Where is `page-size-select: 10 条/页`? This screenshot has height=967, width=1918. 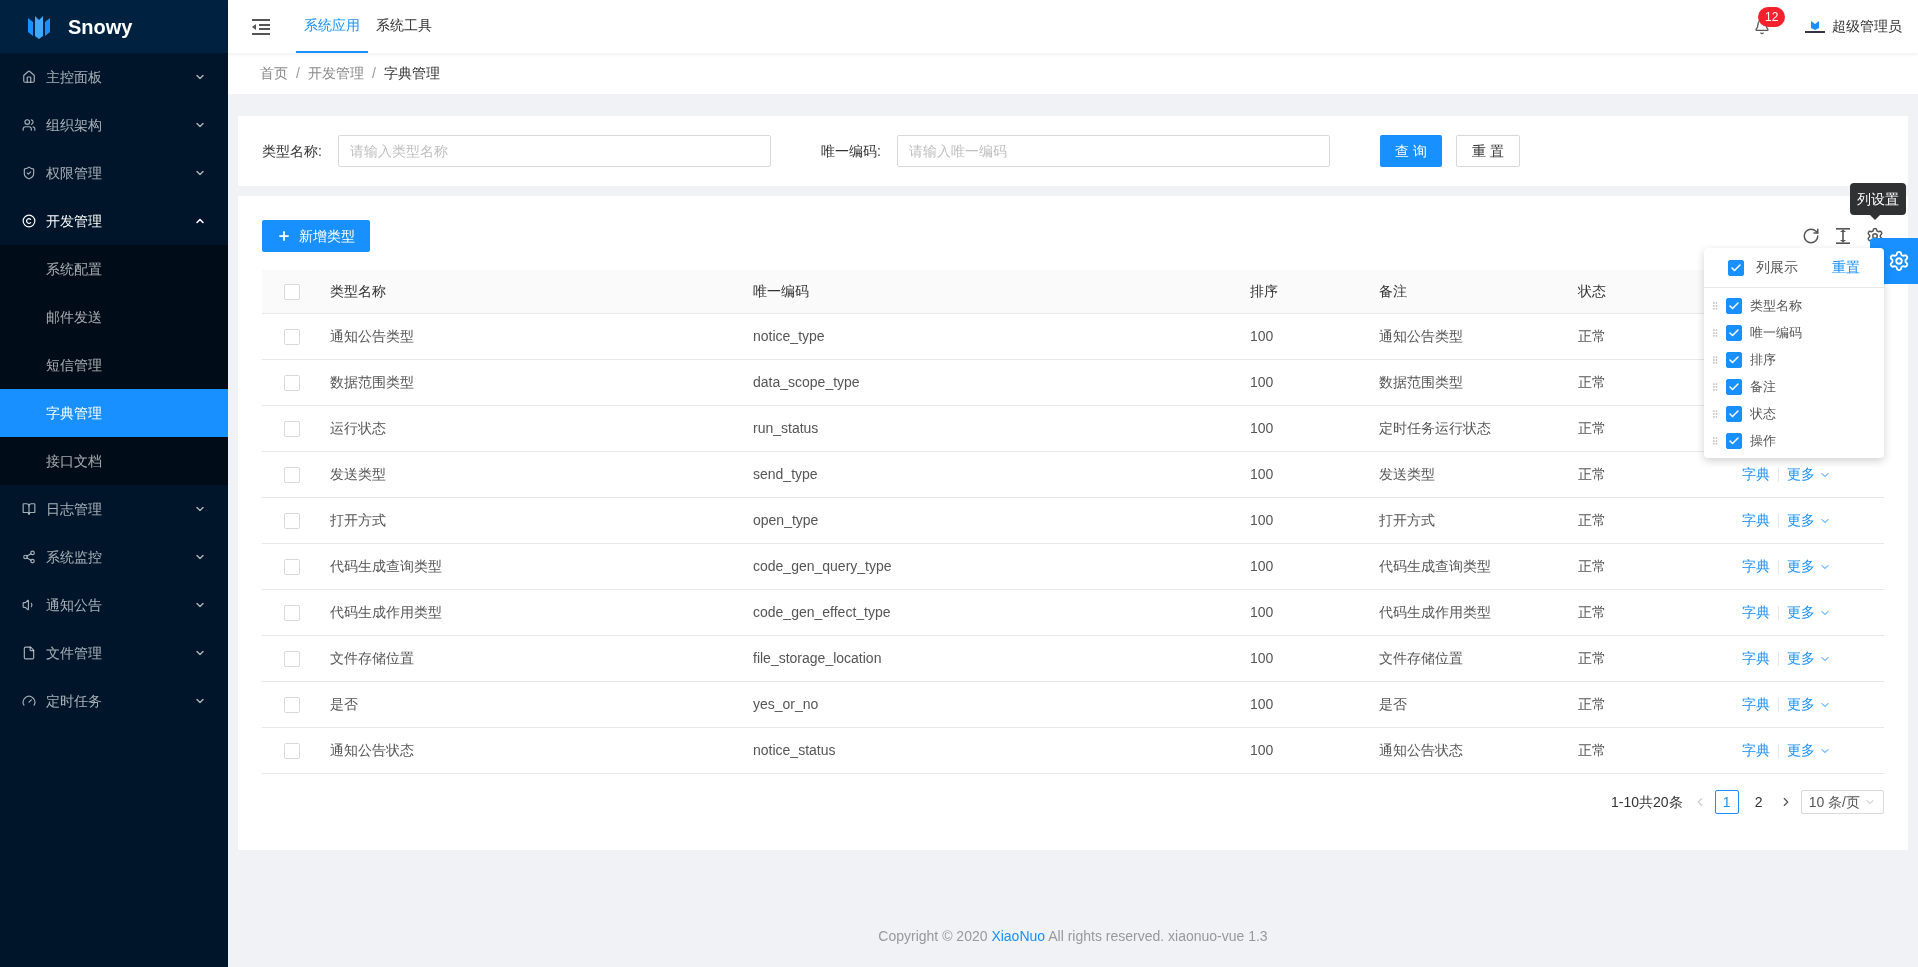 page-size-select: 10 条/页 is located at coordinates (1842, 802).